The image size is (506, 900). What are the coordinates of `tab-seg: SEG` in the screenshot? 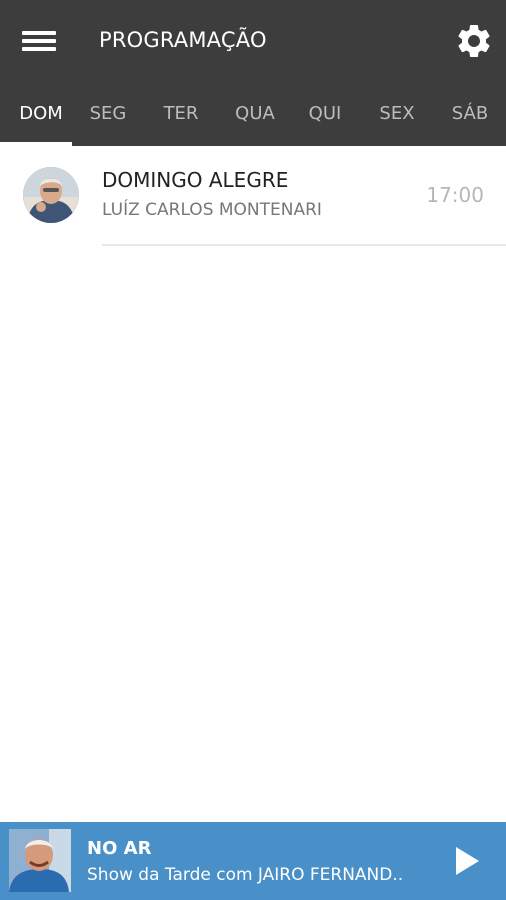 It's located at (108, 114).